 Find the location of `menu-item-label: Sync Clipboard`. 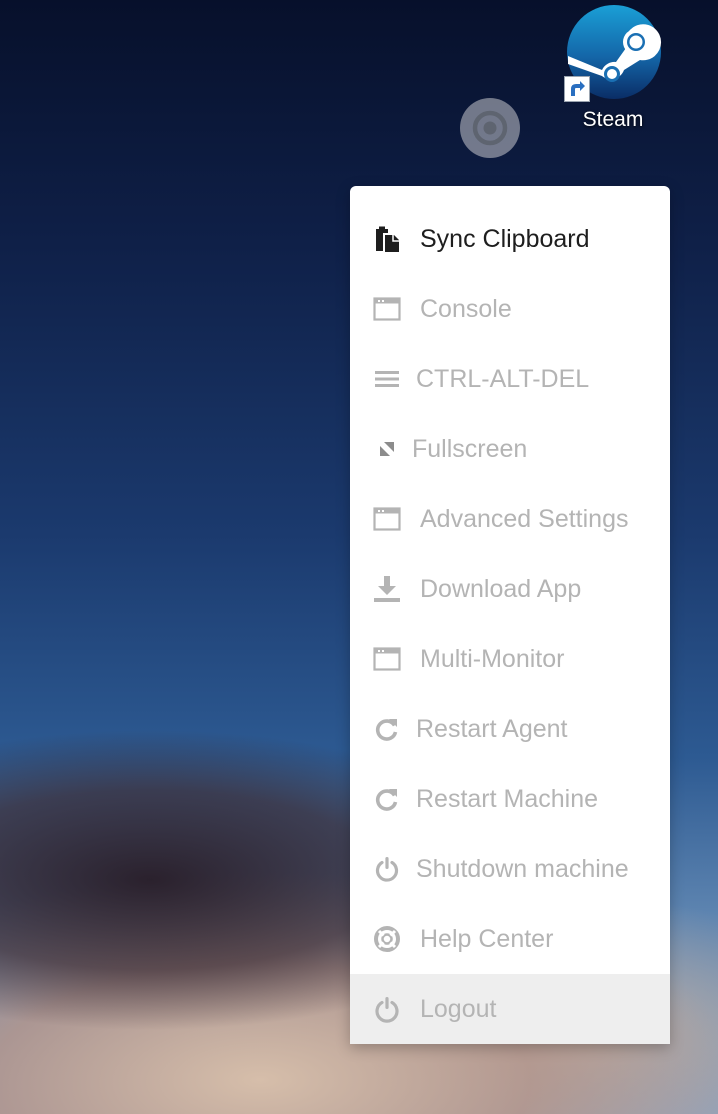

menu-item-label: Sync Clipboard is located at coordinates (505, 238).